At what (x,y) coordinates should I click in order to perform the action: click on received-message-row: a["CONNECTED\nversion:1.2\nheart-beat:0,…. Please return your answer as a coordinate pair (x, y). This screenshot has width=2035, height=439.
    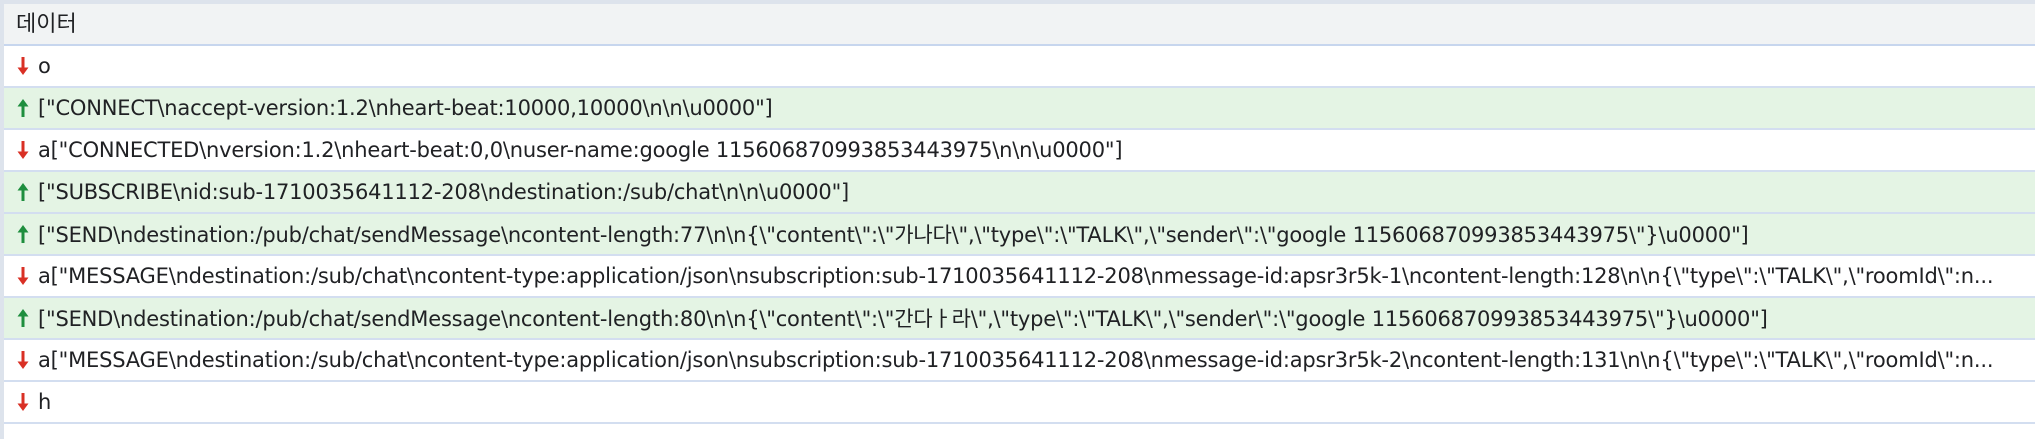
    Looking at the image, I should click on (1019, 151).